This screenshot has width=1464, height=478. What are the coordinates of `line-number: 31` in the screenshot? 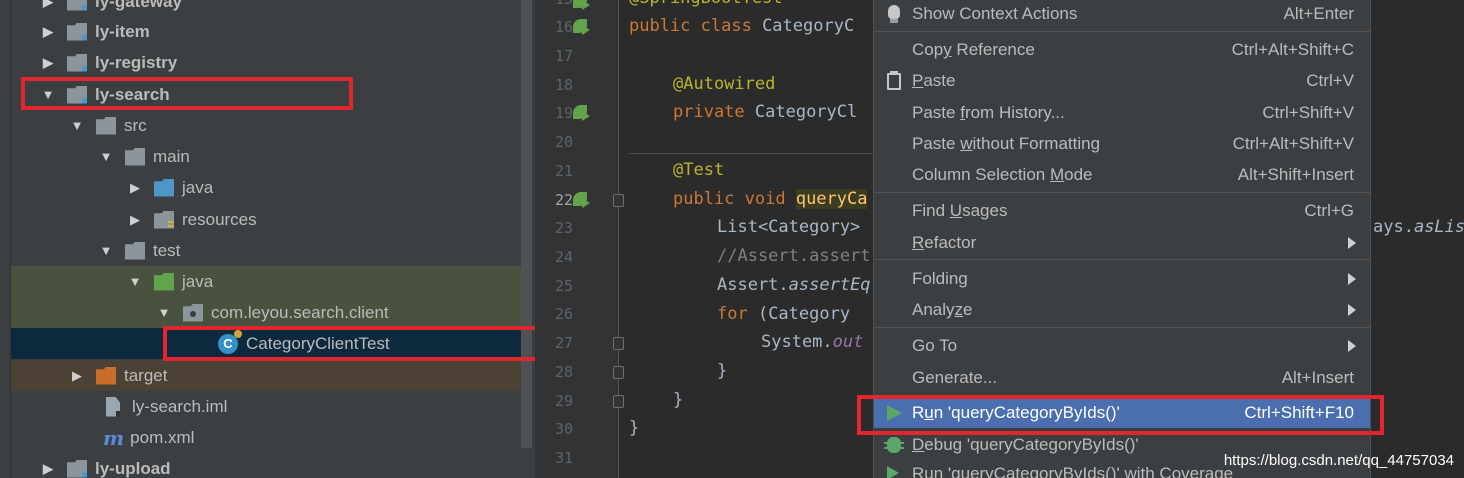 It's located at (563, 458).